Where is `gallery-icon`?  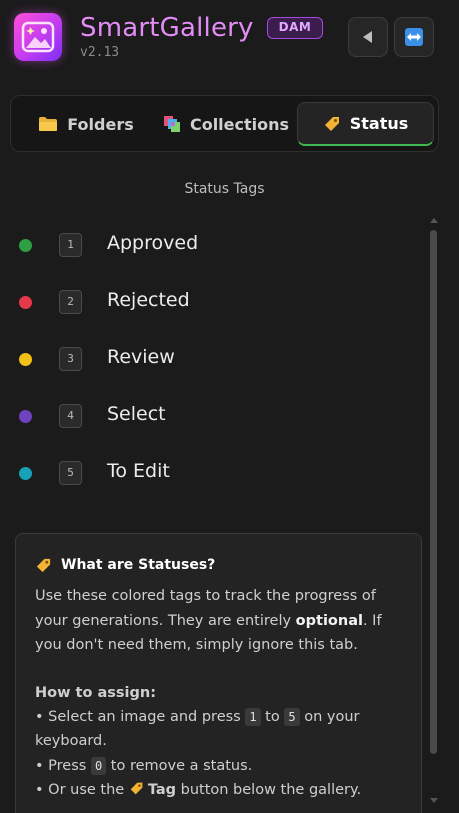
gallery-icon is located at coordinates (38, 37).